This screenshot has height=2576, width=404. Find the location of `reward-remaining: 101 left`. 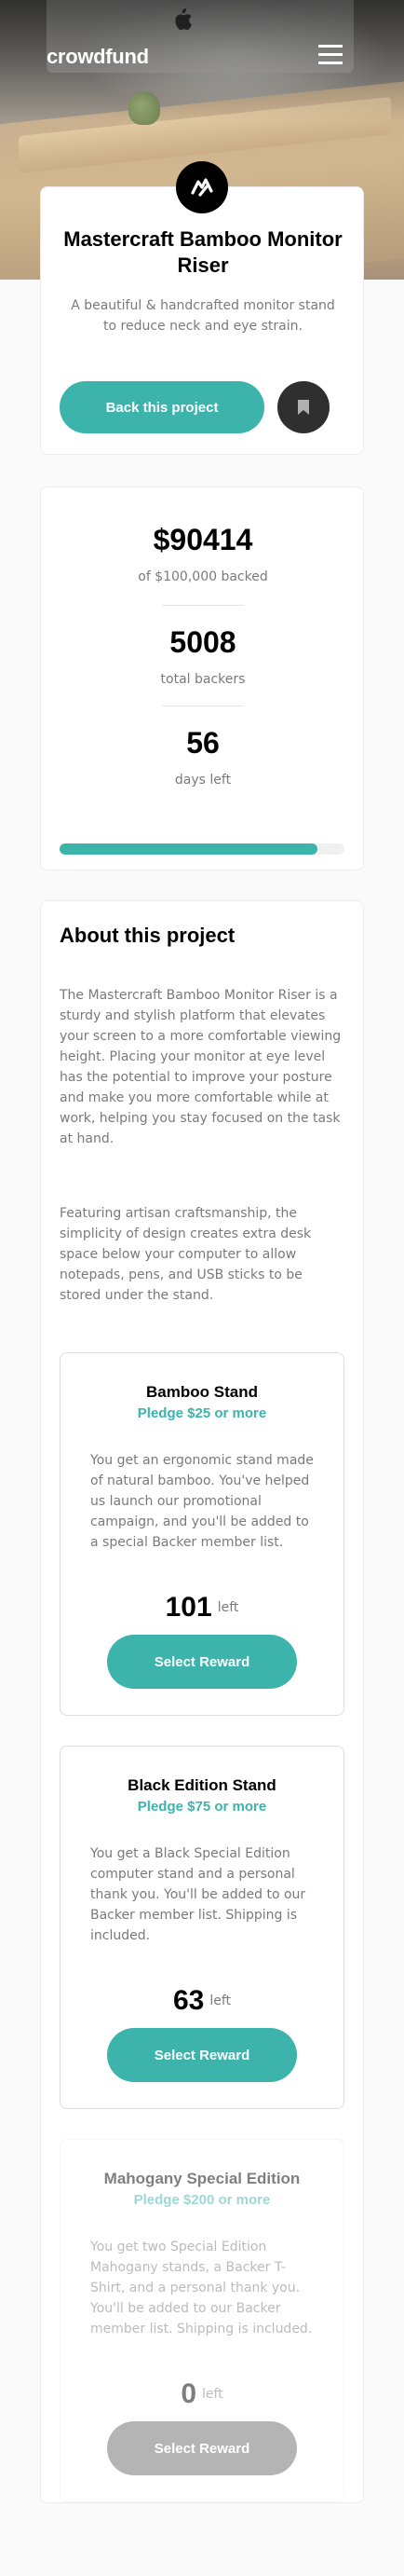

reward-remaining: 101 left is located at coordinates (202, 1608).